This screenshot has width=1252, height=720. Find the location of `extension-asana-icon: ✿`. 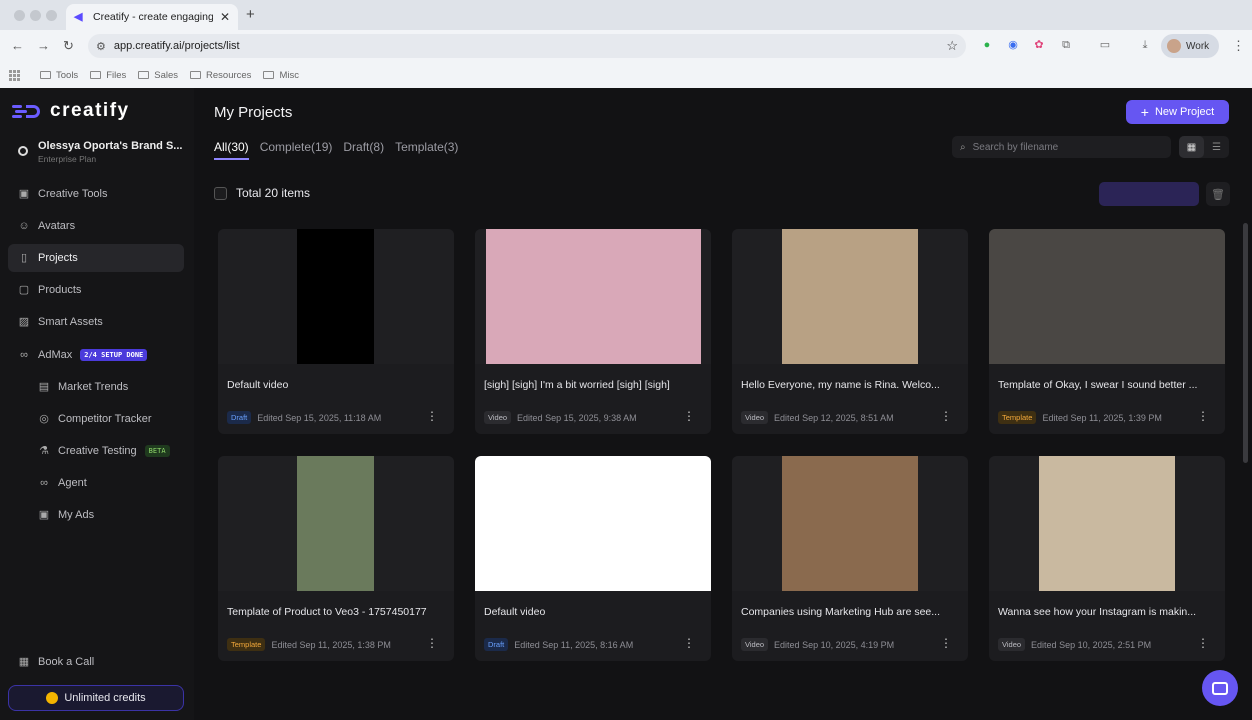

extension-asana-icon: ✿ is located at coordinates (1039, 45).